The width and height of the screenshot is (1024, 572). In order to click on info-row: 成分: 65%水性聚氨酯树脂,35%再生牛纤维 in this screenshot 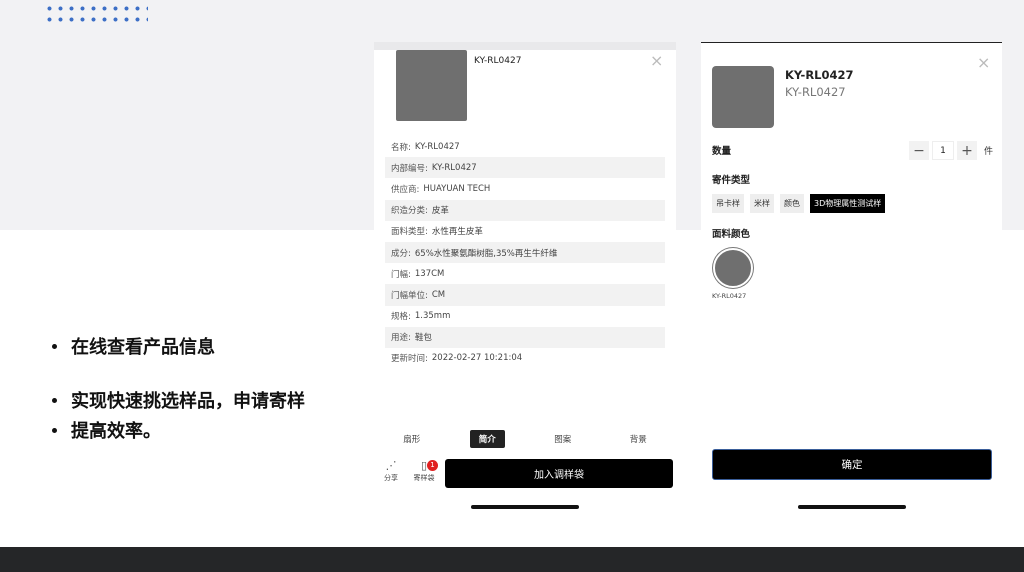, I will do `click(525, 252)`.